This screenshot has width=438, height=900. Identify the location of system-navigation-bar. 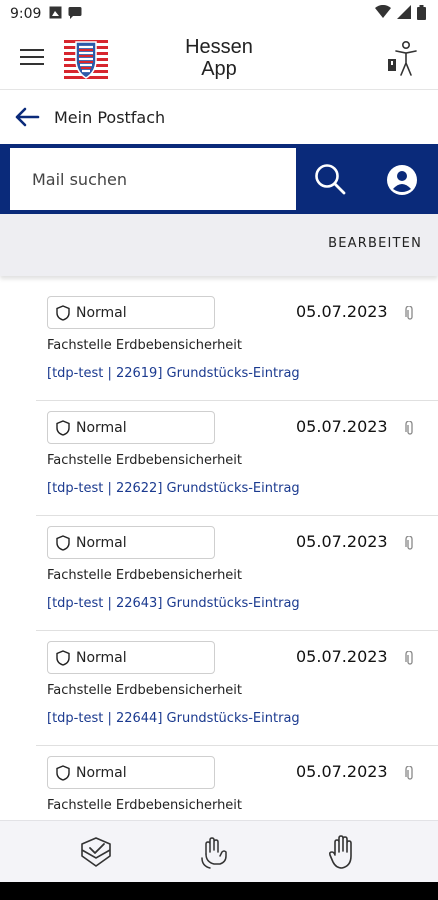
(219, 891).